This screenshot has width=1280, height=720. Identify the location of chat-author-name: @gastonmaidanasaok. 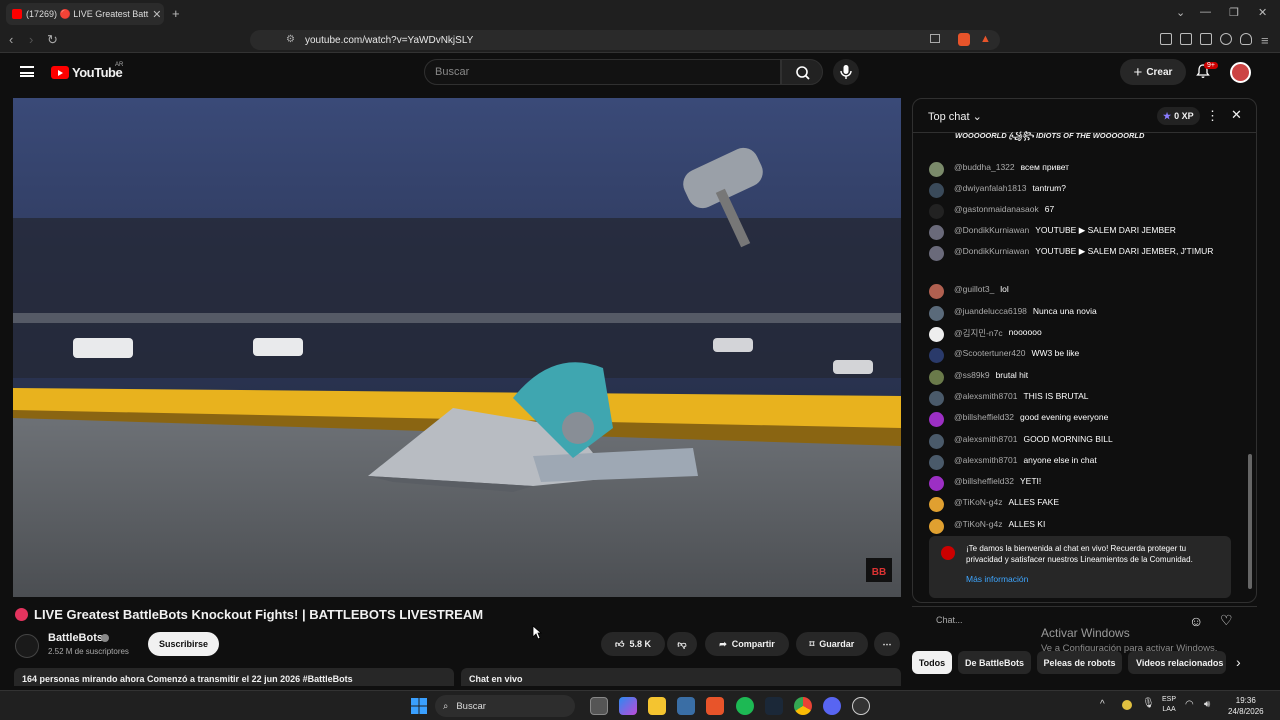
(996, 209).